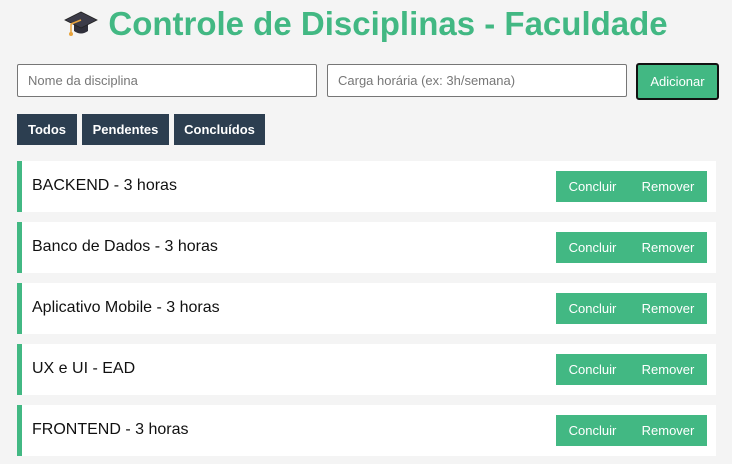 The width and height of the screenshot is (732, 464). I want to click on graduation-cap-icon, so click(81, 24).